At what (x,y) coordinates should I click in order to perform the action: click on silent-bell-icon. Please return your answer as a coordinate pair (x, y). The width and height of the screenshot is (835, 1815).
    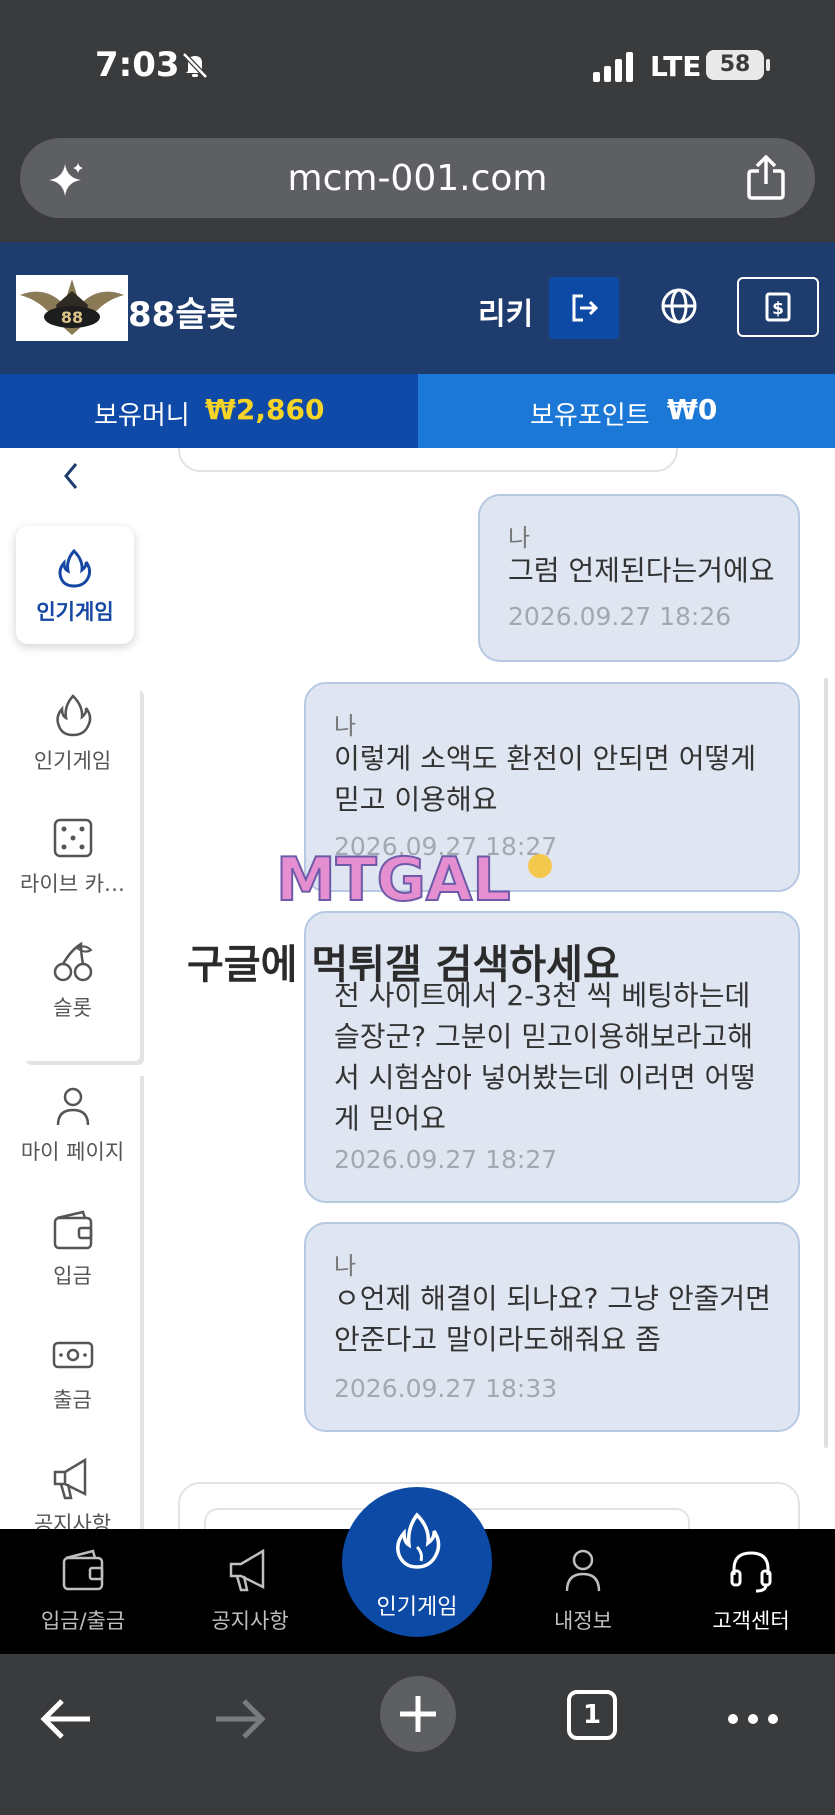
    Looking at the image, I should click on (195, 65).